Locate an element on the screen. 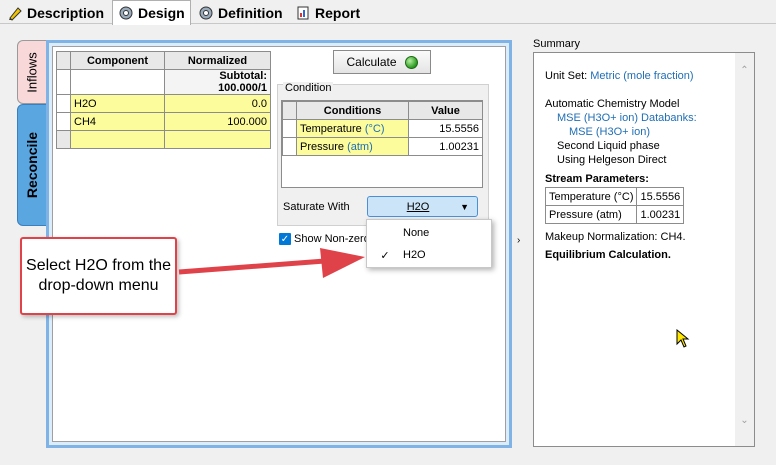 This screenshot has width=776, height=465. table-row: CH4 100.000 is located at coordinates (163, 121).